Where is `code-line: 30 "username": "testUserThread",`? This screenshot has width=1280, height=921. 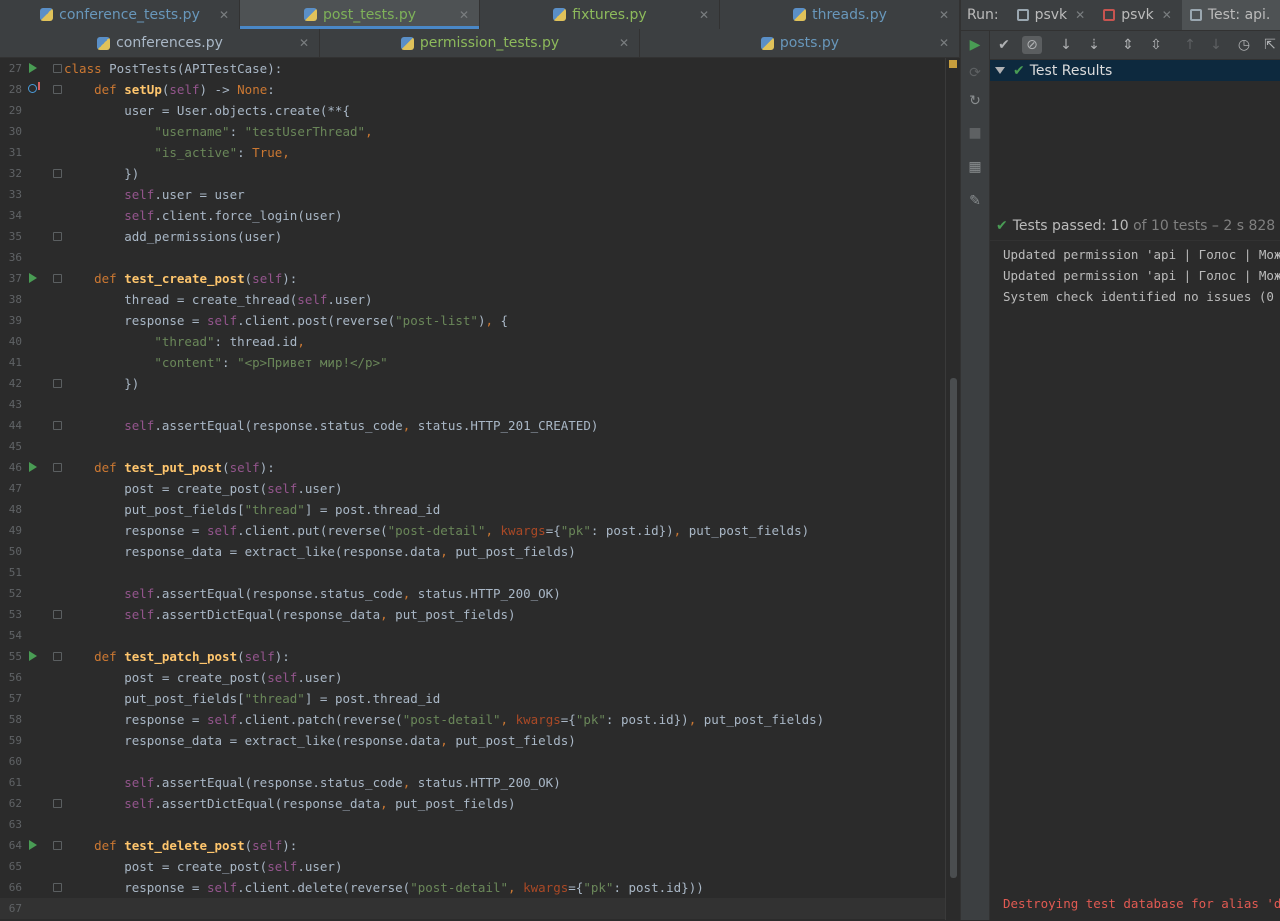
code-line: 30 "username": "testUserThread", is located at coordinates (472, 131).